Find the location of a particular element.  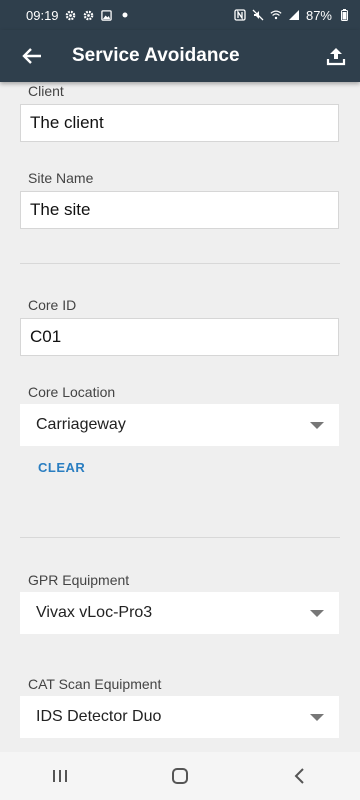

signal-icon is located at coordinates (294, 15).